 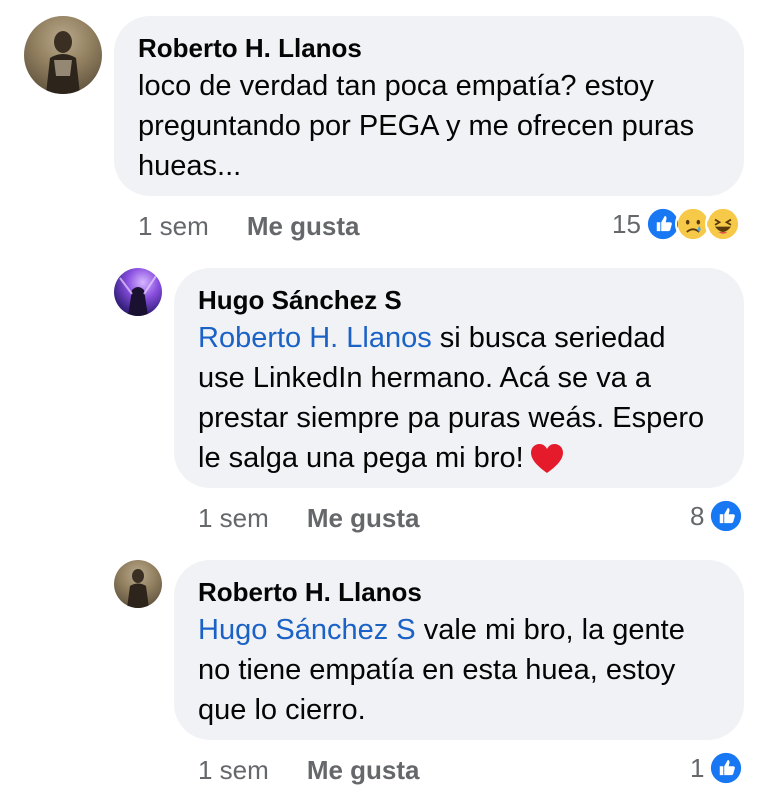 I want to click on comment-text-line: si busca seriedad, so click(x=548, y=338).